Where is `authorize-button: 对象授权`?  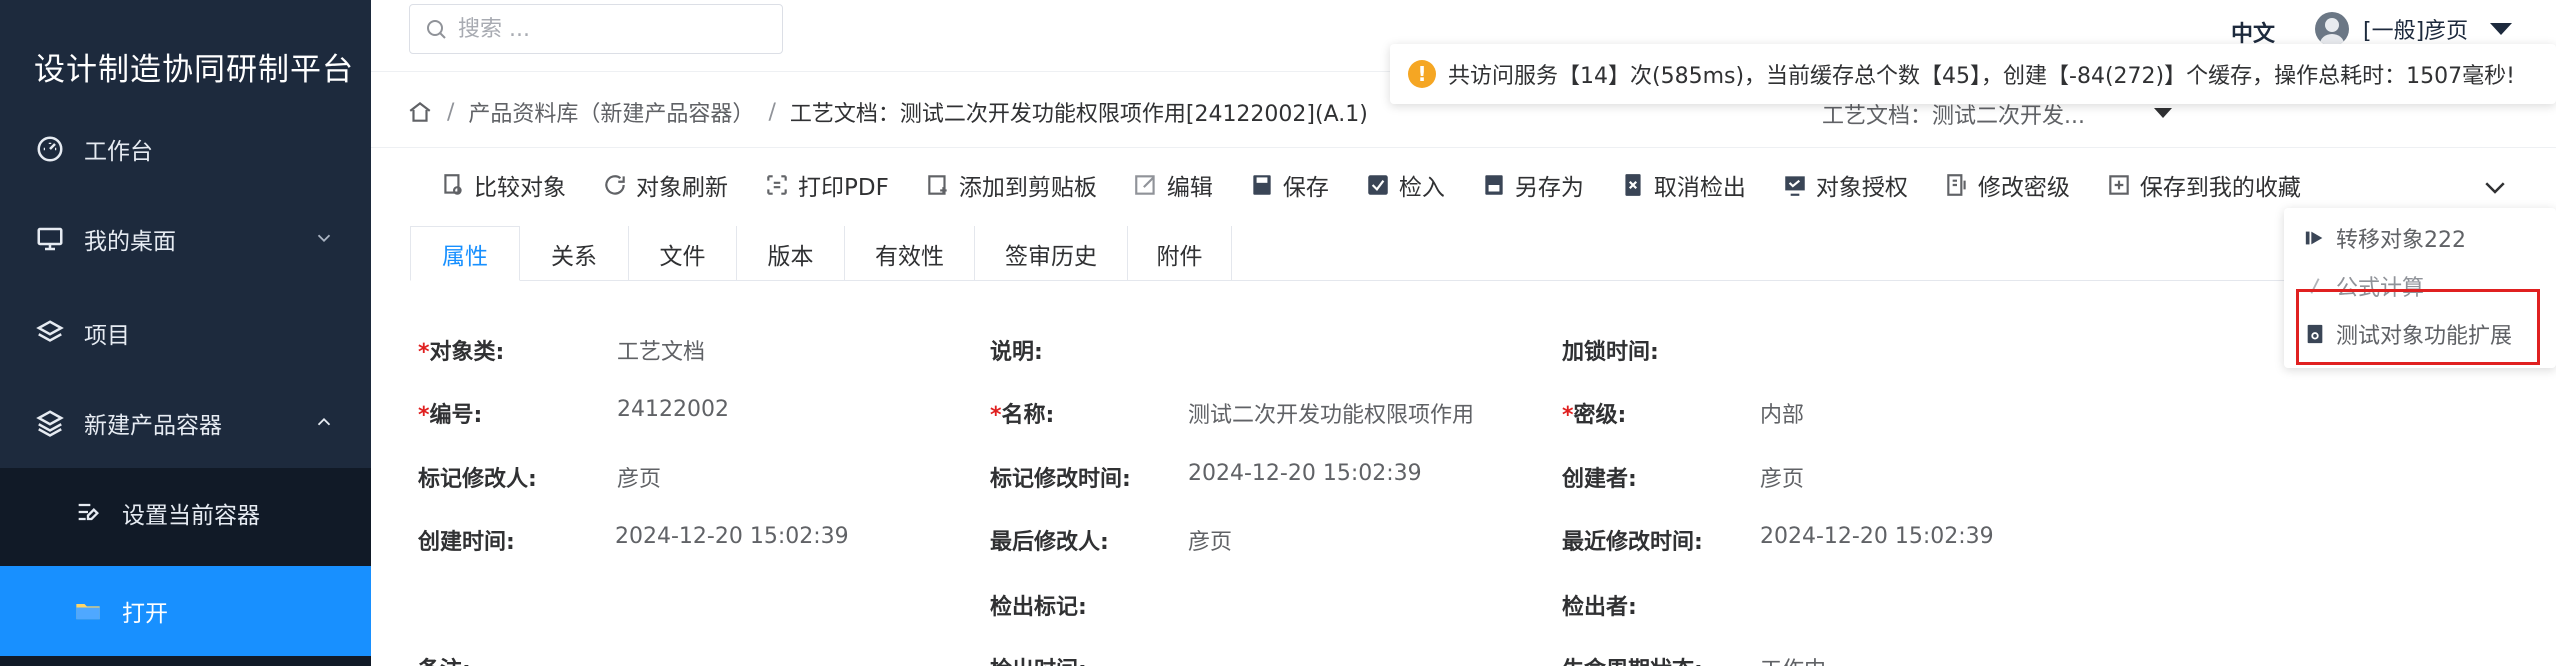
authorize-button: 对象授权 is located at coordinates (1845, 185).